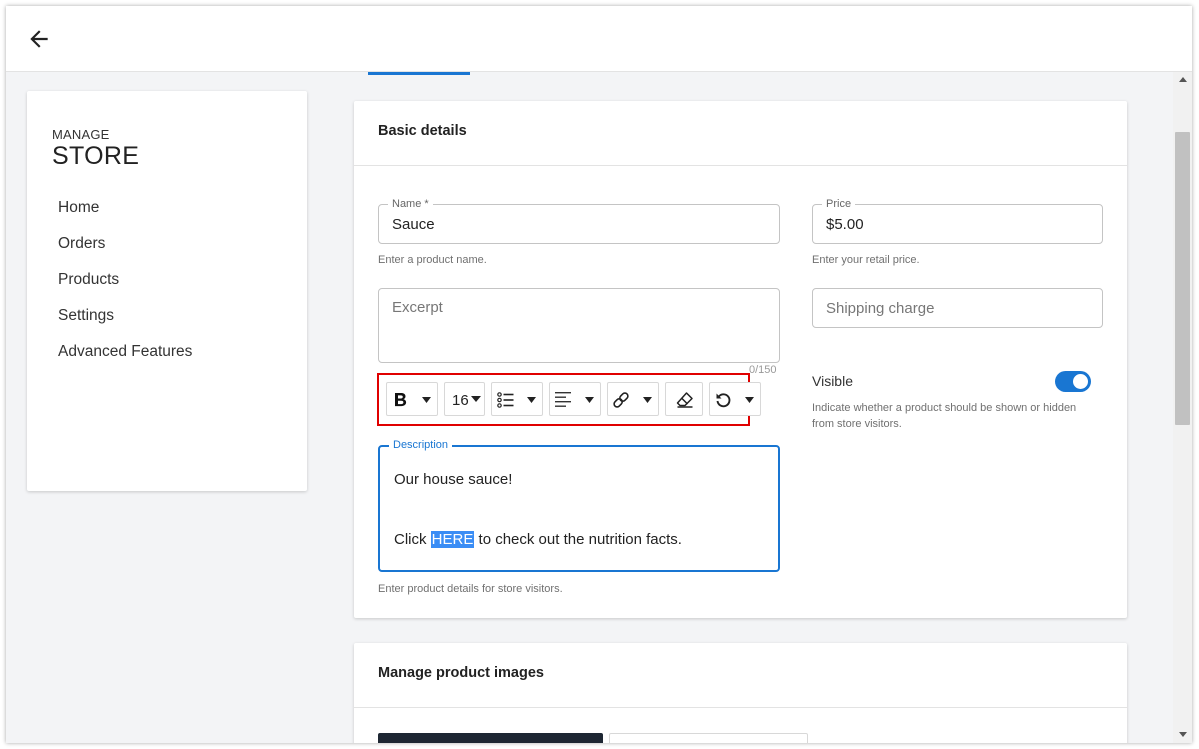  What do you see at coordinates (96, 156) in the screenshot?
I see `brand-title: STORE` at bounding box center [96, 156].